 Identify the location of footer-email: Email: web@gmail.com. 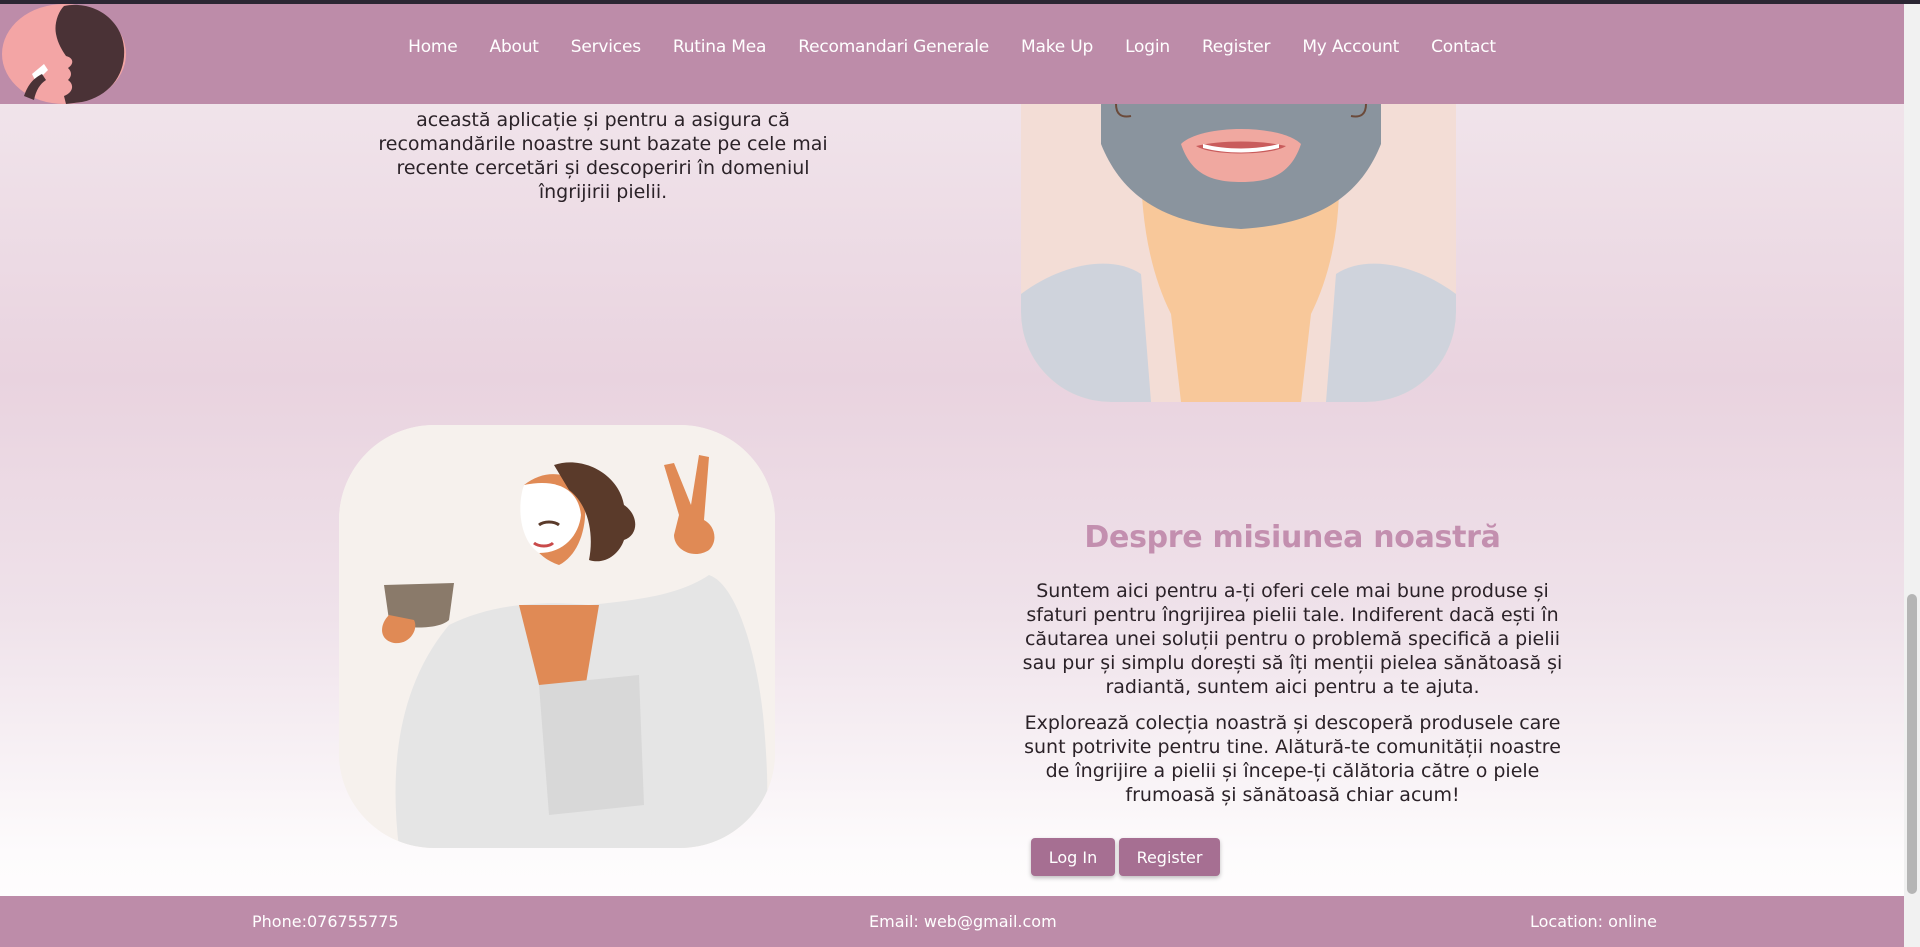
(963, 921).